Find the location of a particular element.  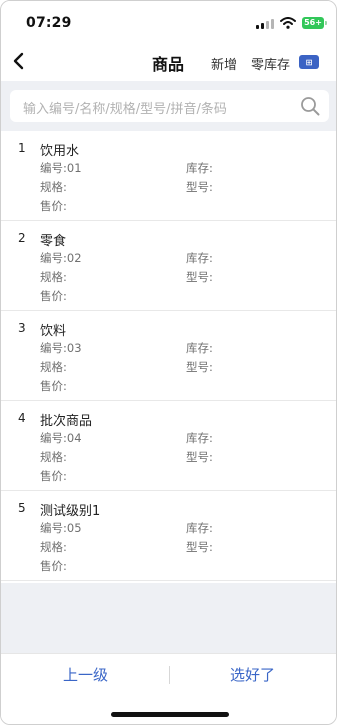

footer-divider is located at coordinates (169, 675).